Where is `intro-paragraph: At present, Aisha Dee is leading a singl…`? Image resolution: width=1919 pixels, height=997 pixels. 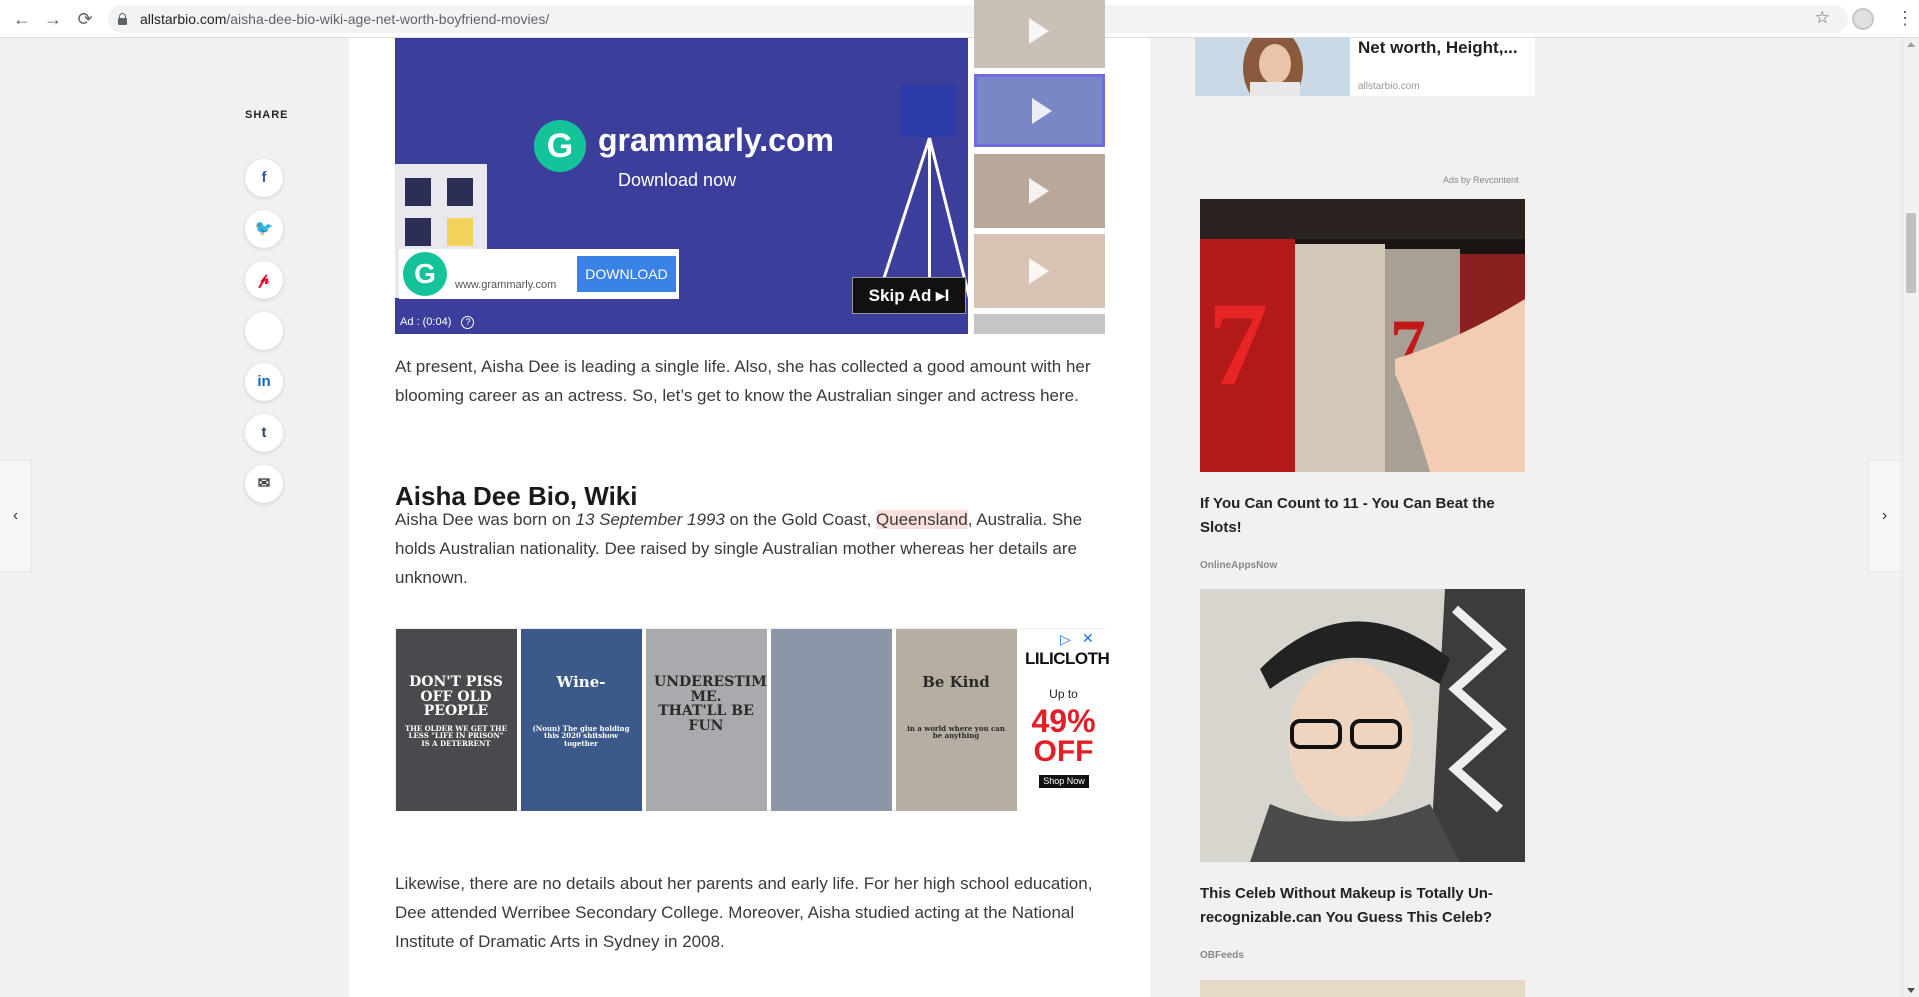
intro-paragraph: At present, Aisha Dee is leading a singl… is located at coordinates (743, 381).